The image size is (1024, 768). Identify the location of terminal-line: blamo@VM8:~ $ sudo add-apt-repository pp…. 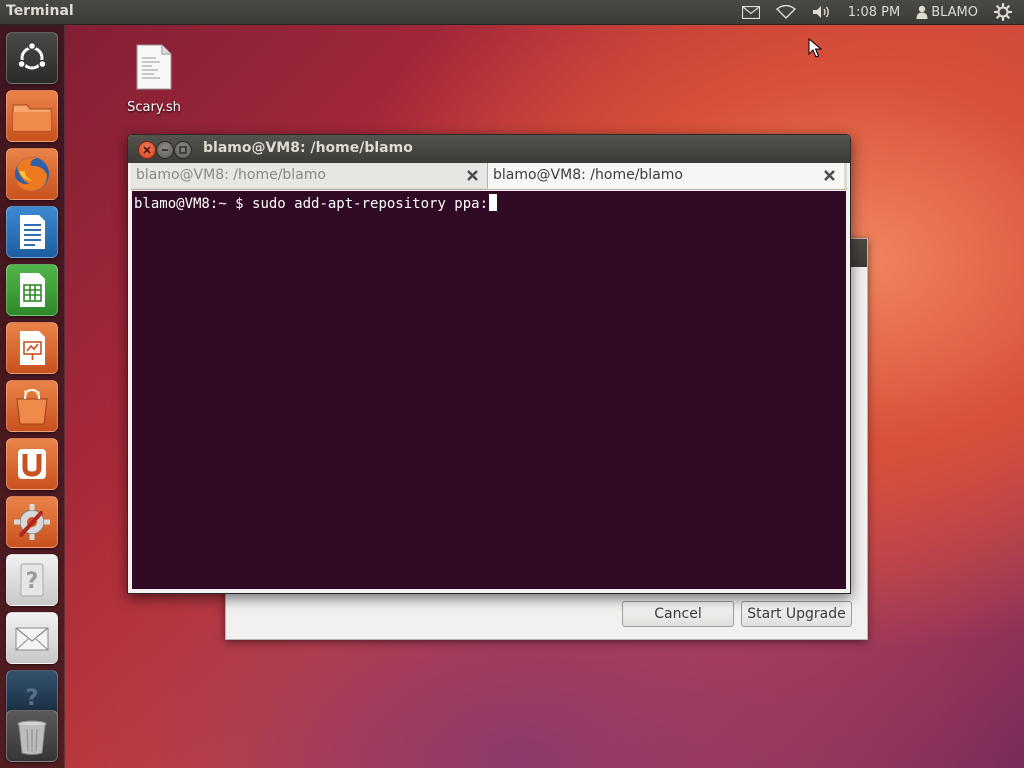
(316, 203).